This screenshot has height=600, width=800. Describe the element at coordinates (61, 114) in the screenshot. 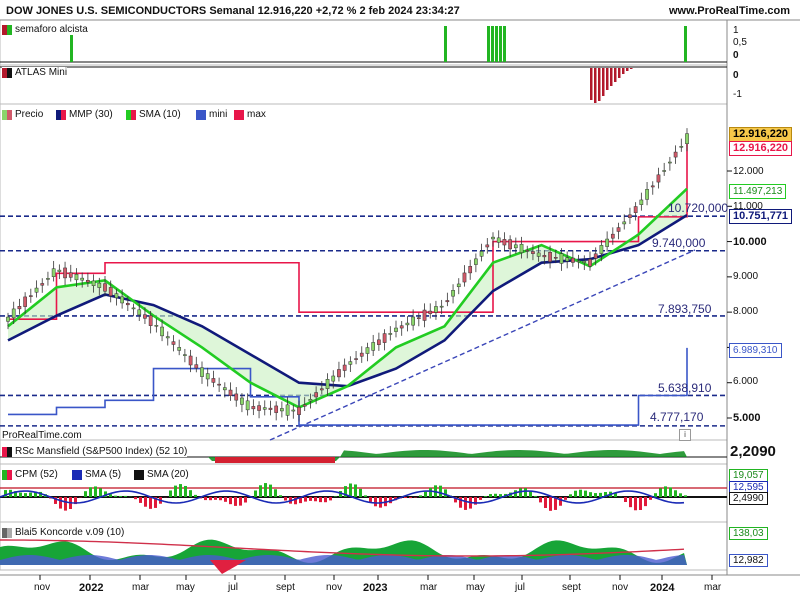

I see `mmp-swatch-icon` at that location.